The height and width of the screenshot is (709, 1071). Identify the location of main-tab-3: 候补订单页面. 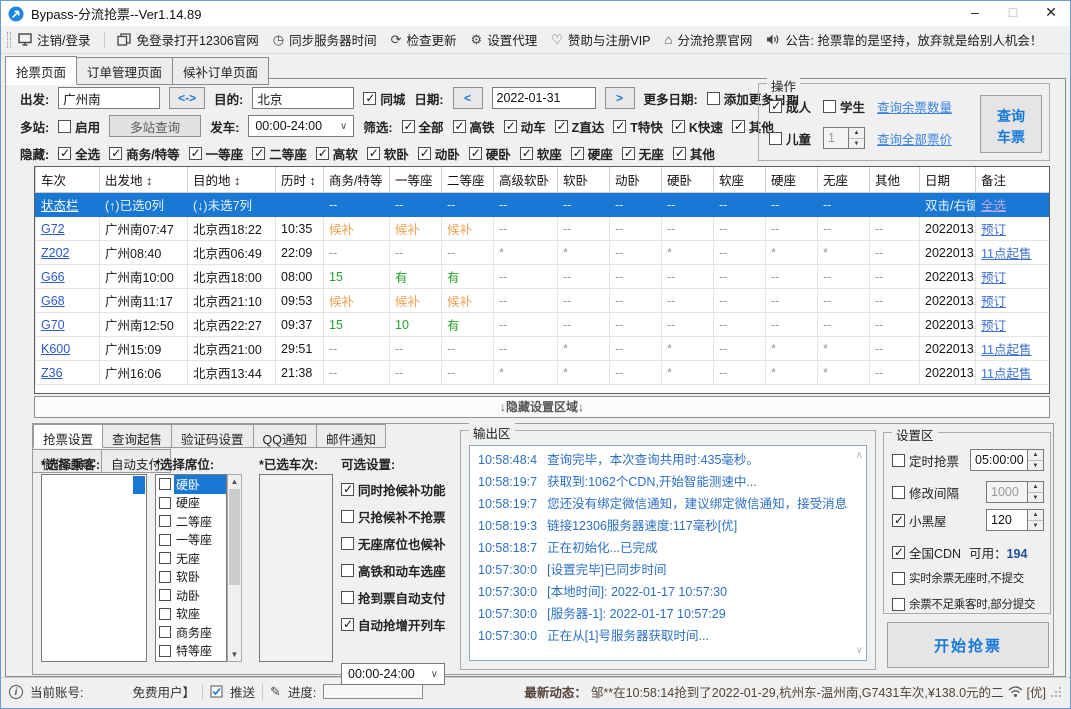
(221, 71).